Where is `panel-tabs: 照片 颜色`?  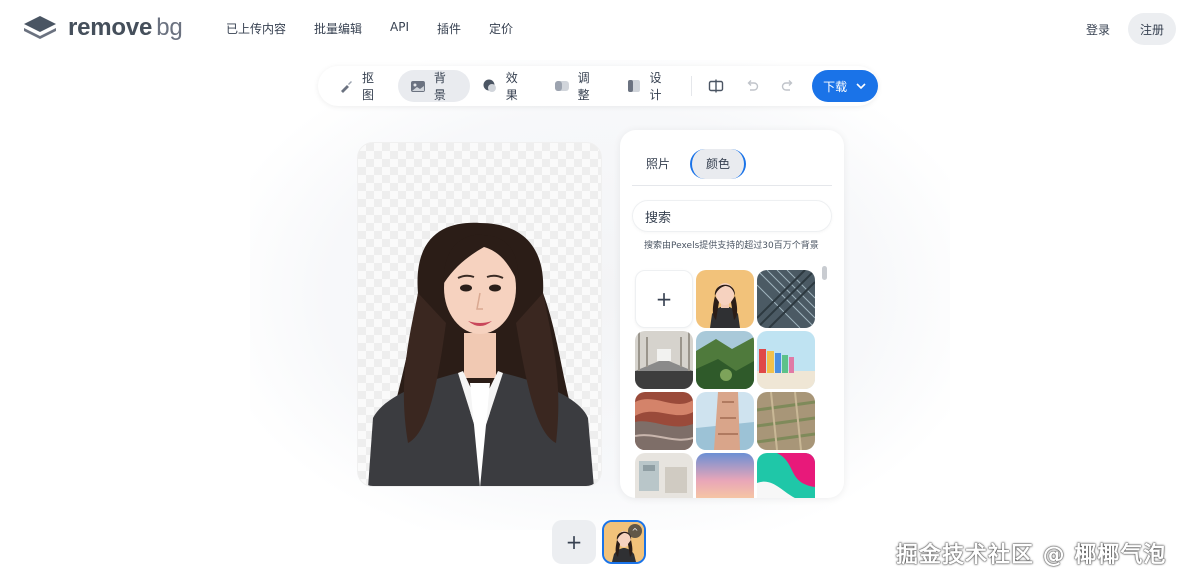 panel-tabs: 照片 颜色 is located at coordinates (732, 164).